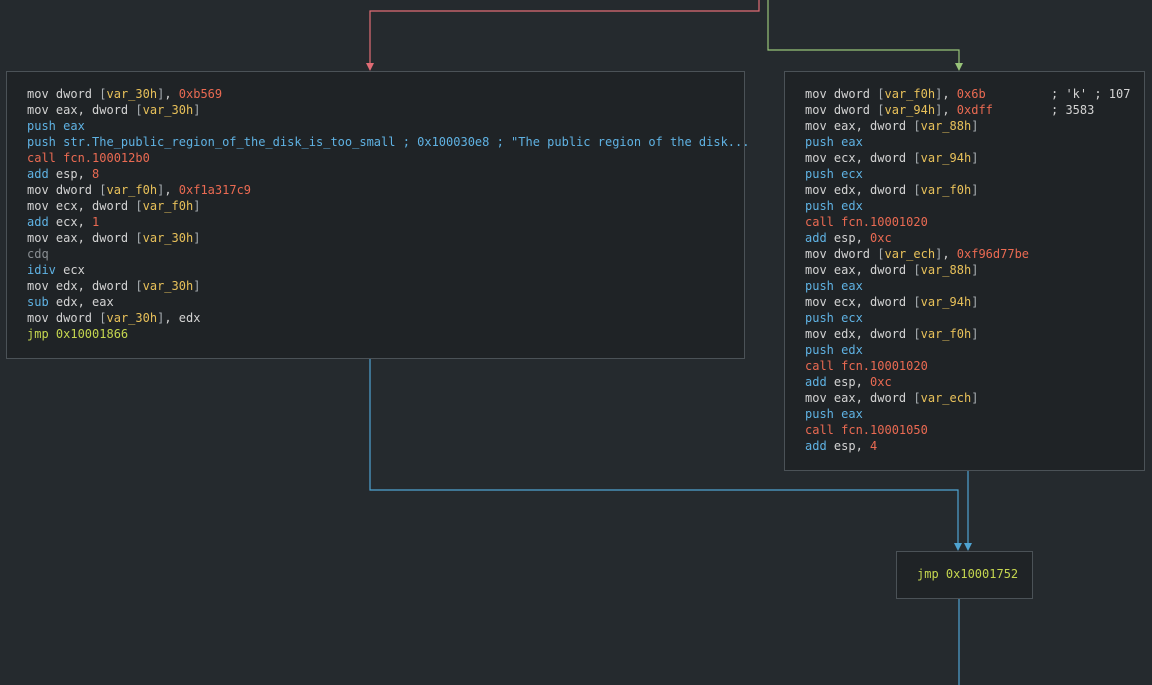  I want to click on immediate-value: 8, so click(96, 174).